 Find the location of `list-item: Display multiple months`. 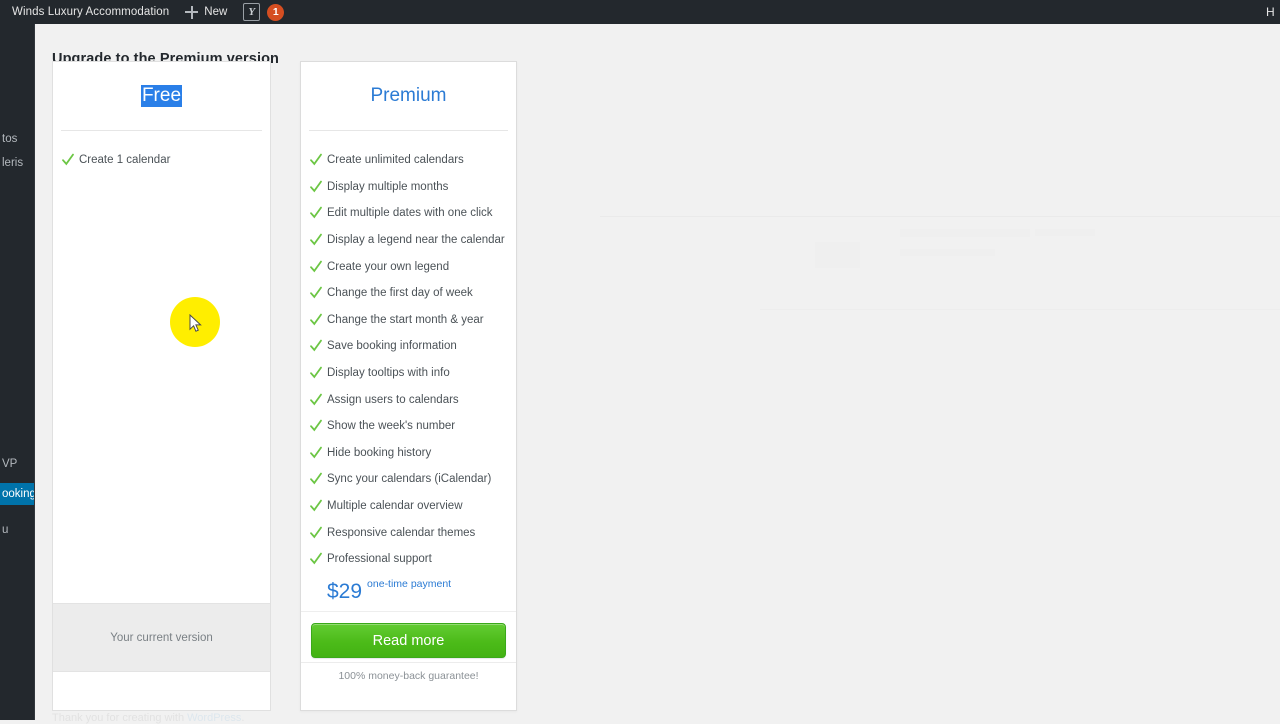

list-item: Display multiple months is located at coordinates (408, 187).